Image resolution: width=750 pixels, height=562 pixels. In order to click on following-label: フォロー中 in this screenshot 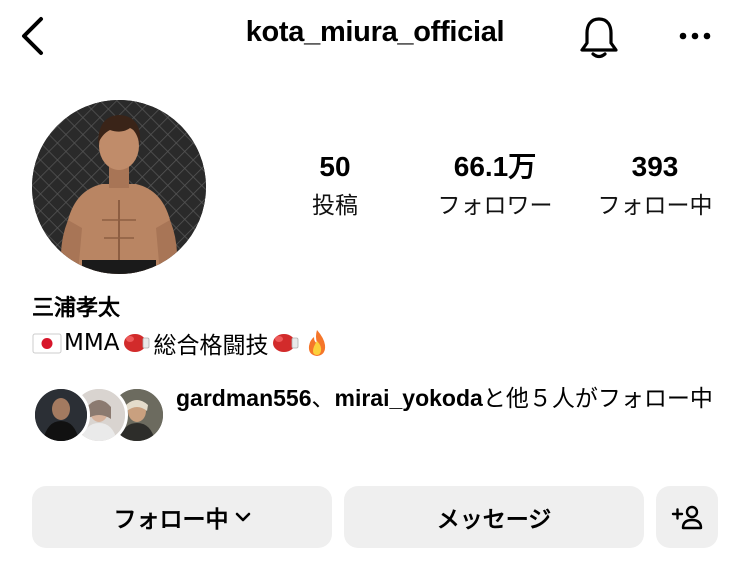, I will do `click(655, 206)`.